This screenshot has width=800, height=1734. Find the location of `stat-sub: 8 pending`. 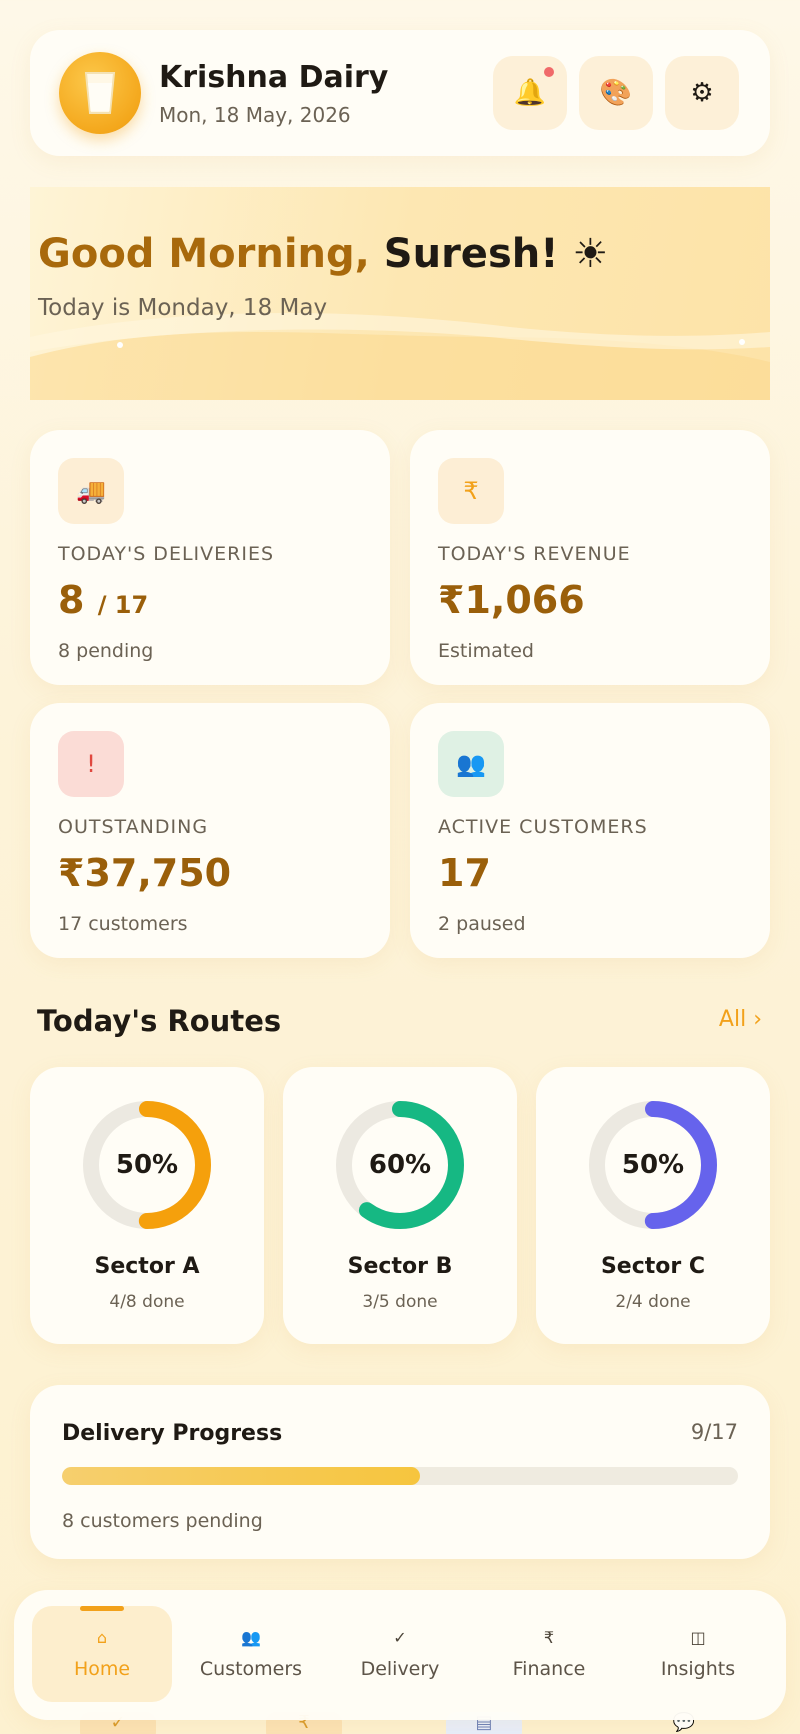

stat-sub: 8 pending is located at coordinates (106, 651).